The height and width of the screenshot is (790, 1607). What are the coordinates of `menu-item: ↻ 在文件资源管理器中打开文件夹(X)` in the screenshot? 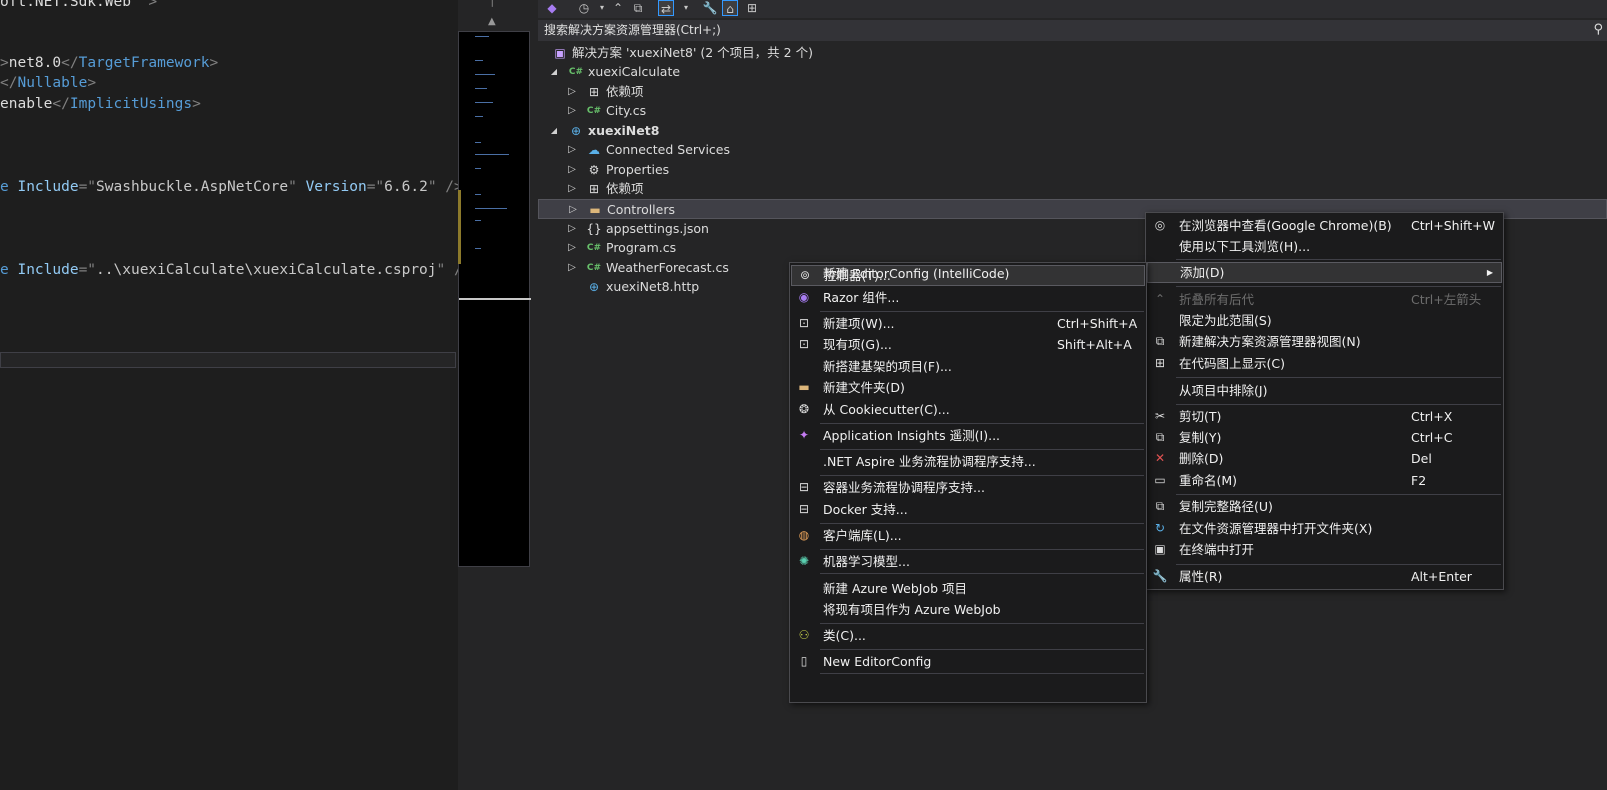 It's located at (1324, 528).